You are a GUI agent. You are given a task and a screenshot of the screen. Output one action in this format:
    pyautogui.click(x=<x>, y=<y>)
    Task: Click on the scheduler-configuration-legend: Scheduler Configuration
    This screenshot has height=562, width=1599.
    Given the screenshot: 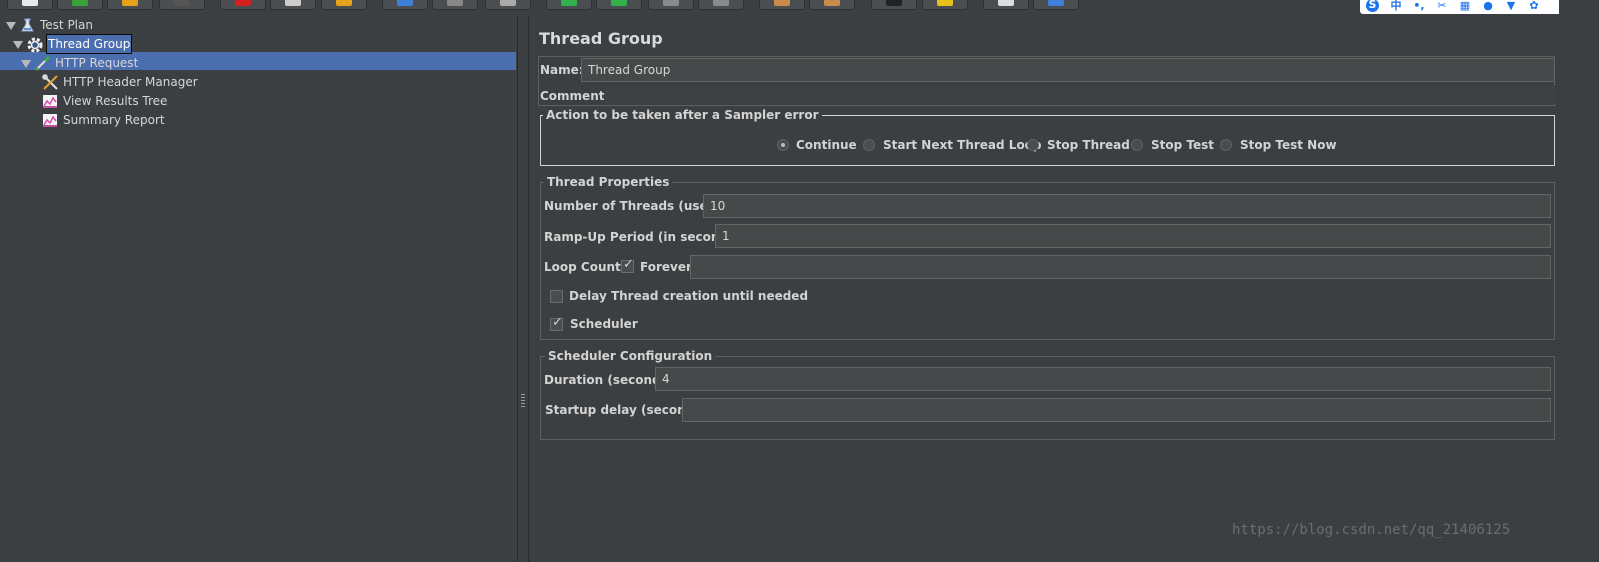 What is the action you would take?
    pyautogui.click(x=630, y=356)
    